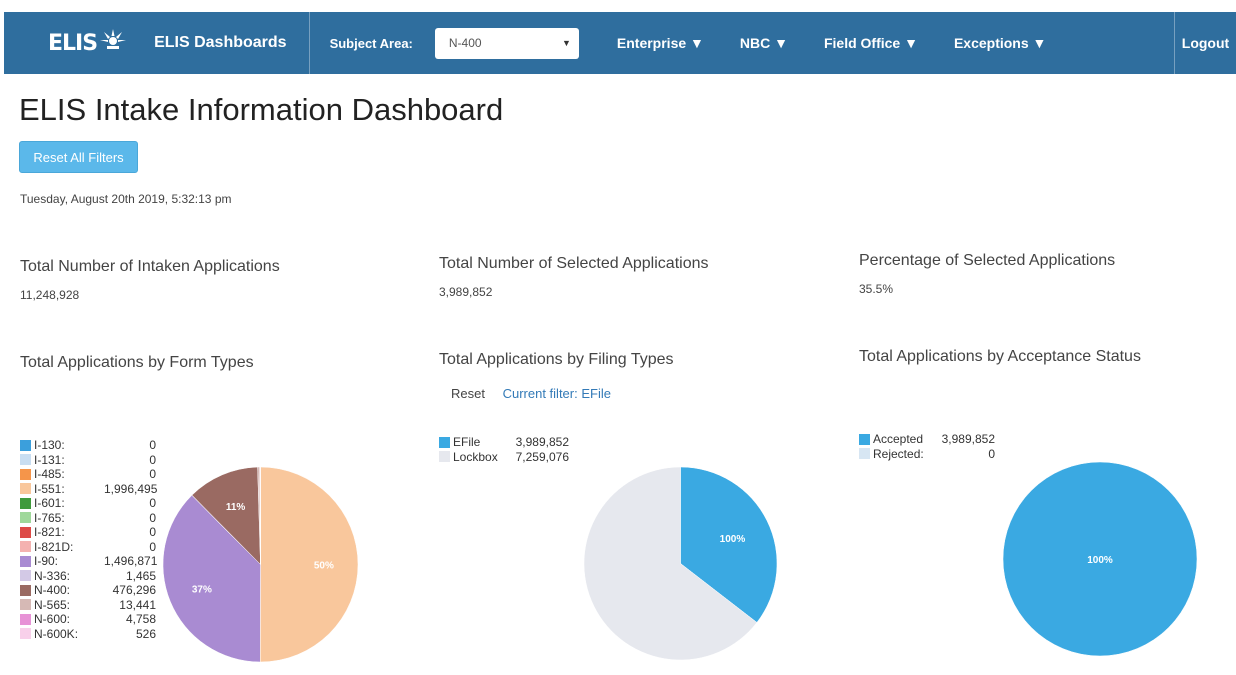 This screenshot has width=1236, height=675. I want to click on legend-label: Rejected:, so click(898, 453).